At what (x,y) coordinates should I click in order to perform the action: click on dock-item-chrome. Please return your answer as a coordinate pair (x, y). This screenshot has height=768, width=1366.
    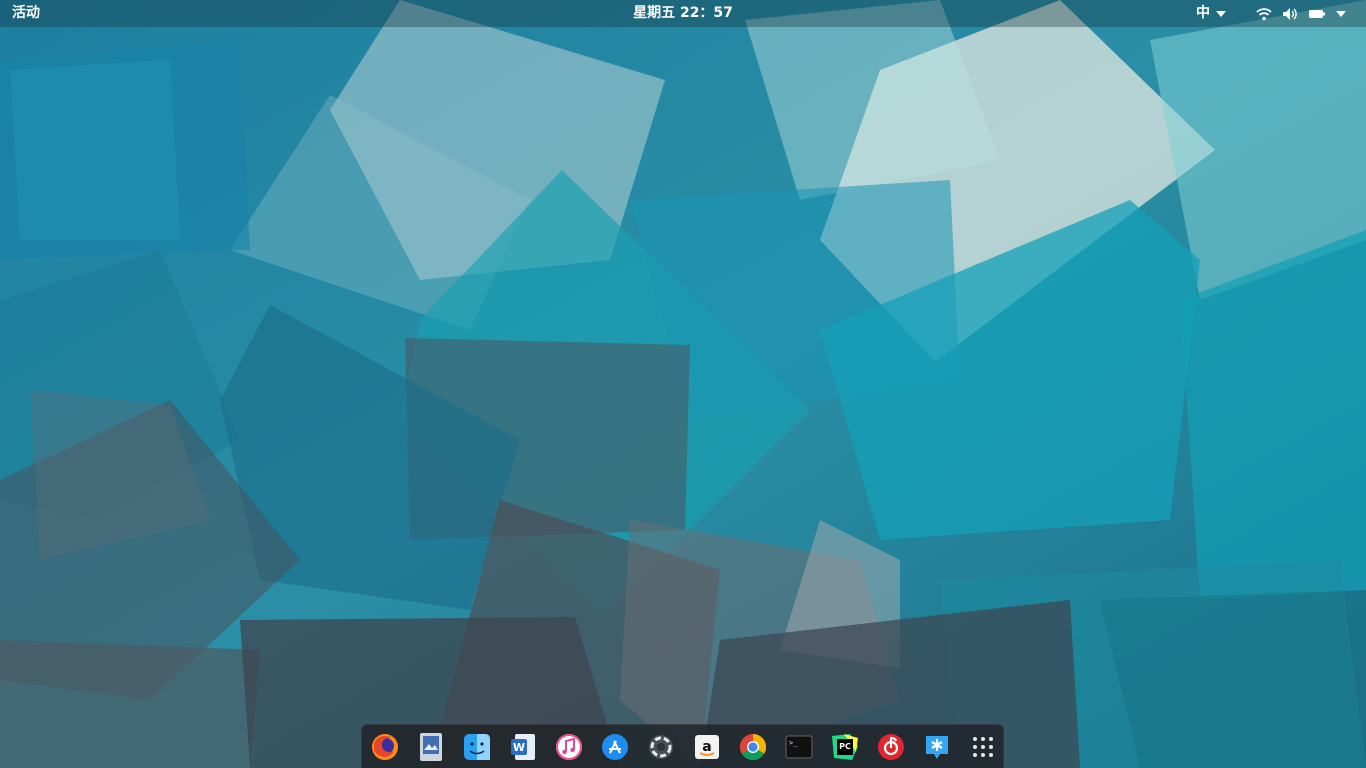
    Looking at the image, I should click on (753, 747).